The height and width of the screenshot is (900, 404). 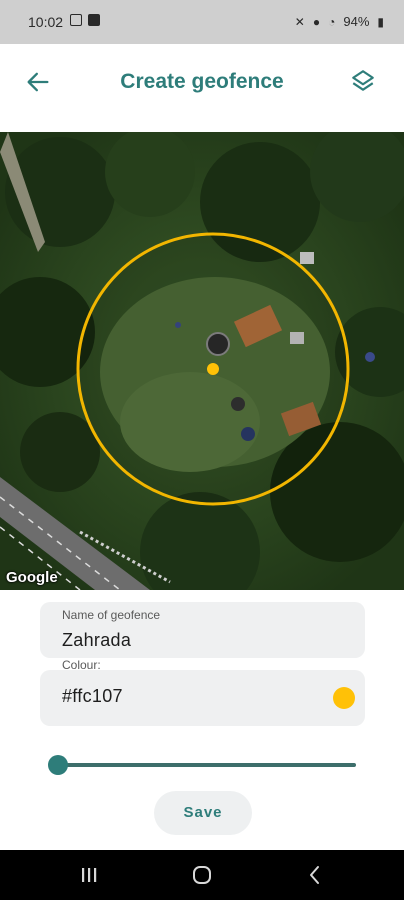 What do you see at coordinates (213, 369) in the screenshot?
I see `geofence-center-marker` at bounding box center [213, 369].